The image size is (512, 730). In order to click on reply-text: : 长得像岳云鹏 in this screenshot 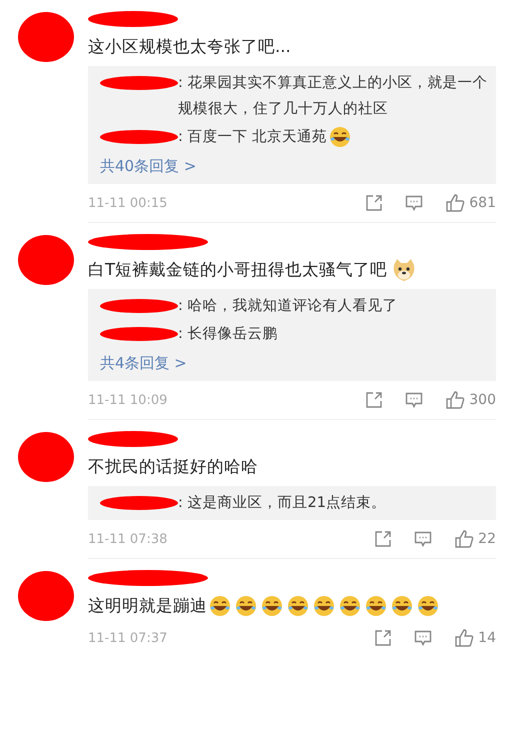, I will do `click(228, 334)`.